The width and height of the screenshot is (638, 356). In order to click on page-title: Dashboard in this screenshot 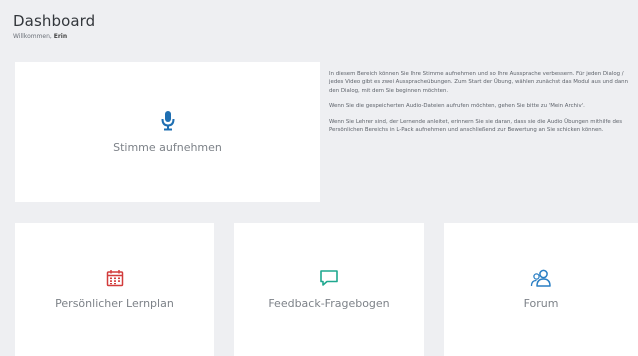, I will do `click(54, 21)`.